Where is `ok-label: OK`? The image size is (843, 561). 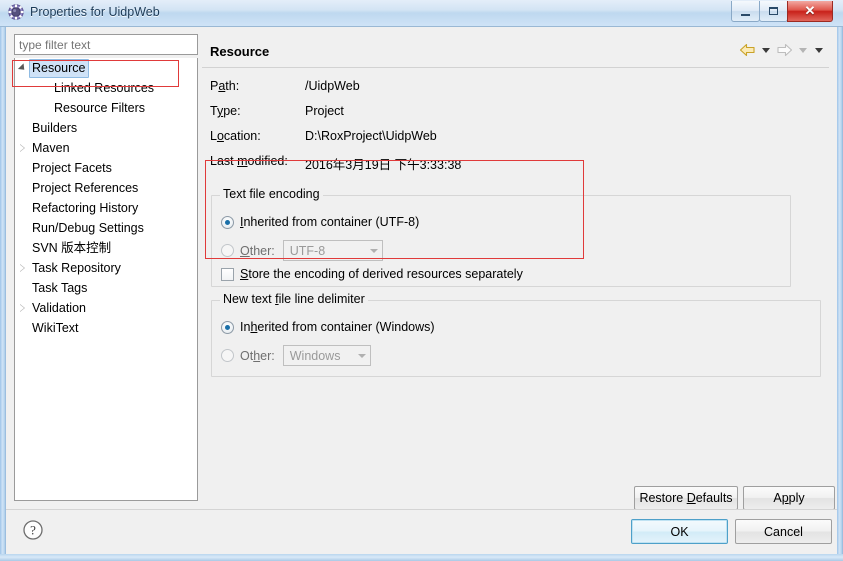 ok-label: OK is located at coordinates (679, 531).